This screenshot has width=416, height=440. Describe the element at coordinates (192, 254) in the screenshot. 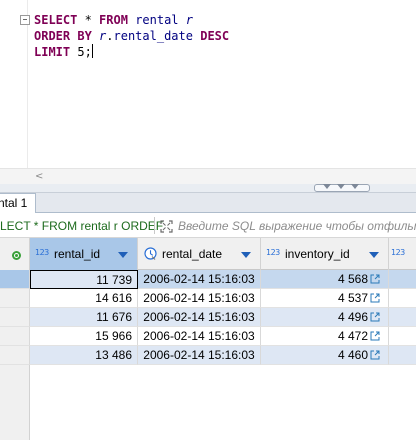

I see `column-name: rental_date` at that location.